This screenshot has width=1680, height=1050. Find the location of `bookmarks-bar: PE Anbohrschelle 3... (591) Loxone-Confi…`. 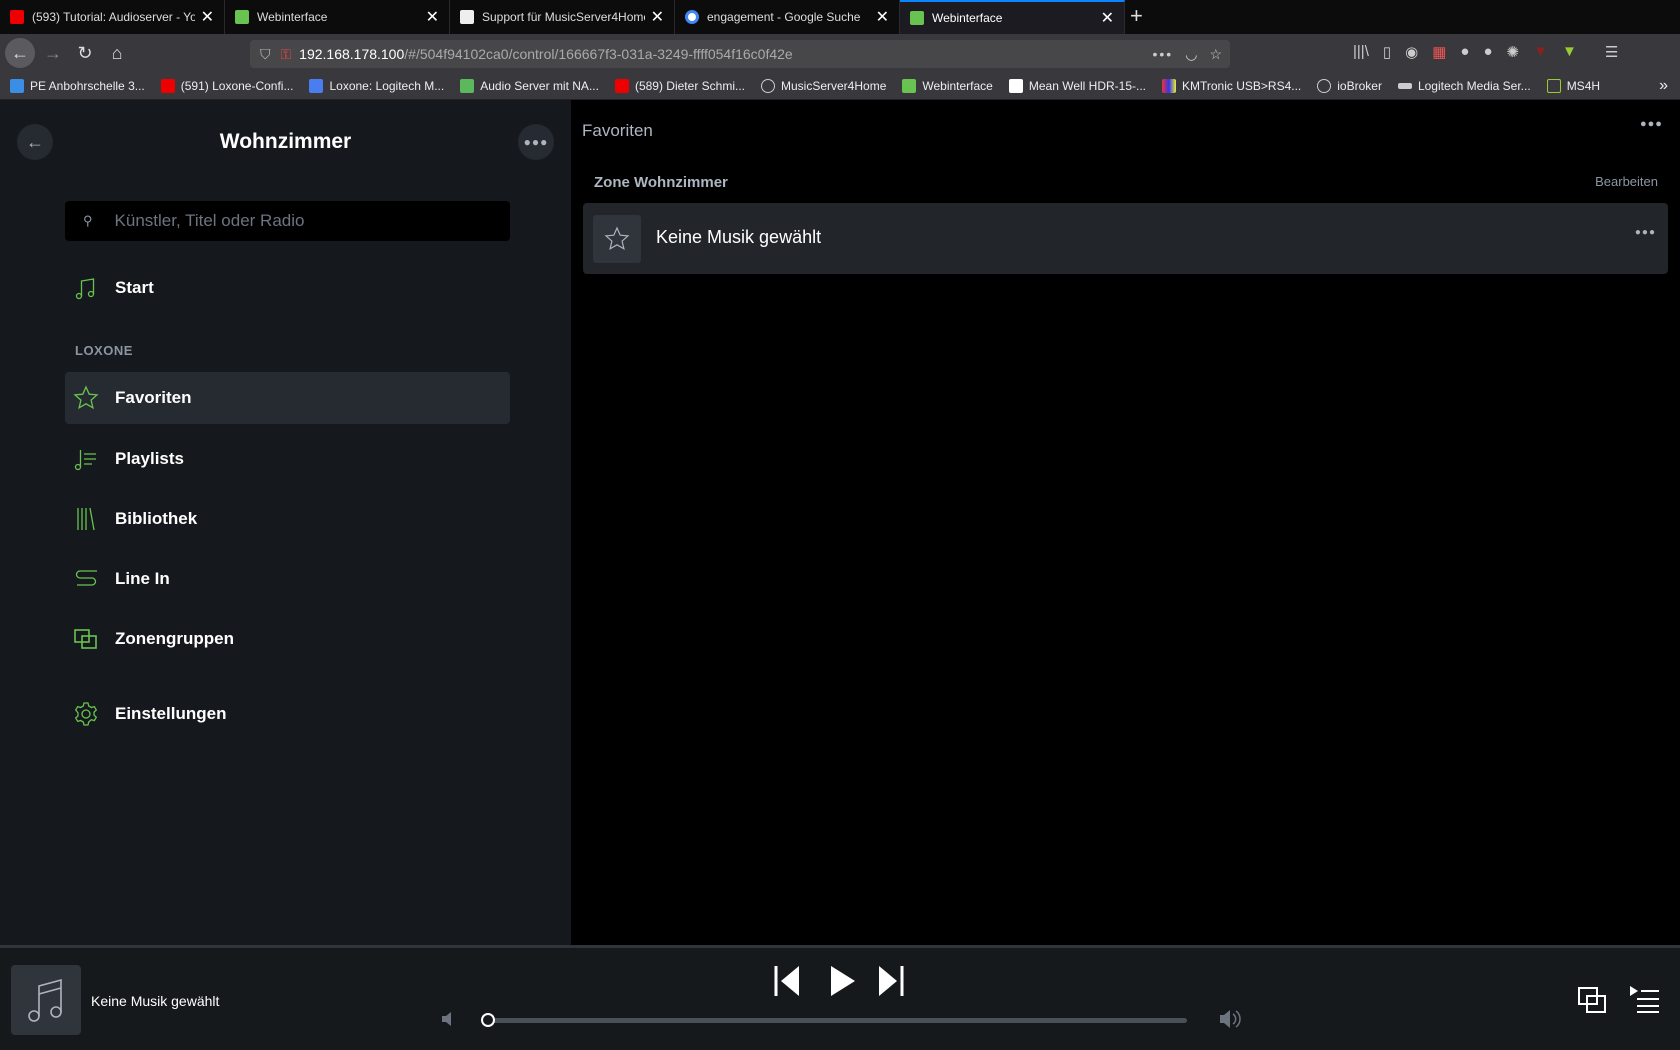

bookmarks-bar: PE Anbohrschelle 3... (591) Loxone-Confi… is located at coordinates (840, 86).